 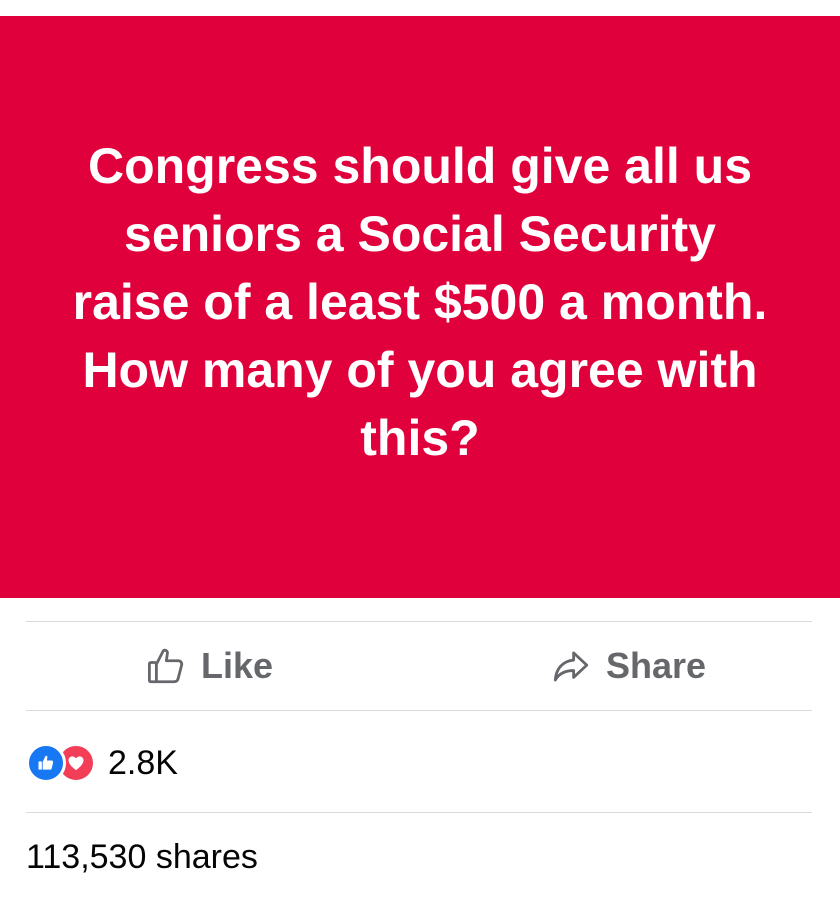 What do you see at coordinates (46, 763) in the screenshot?
I see `like-reaction-icon` at bounding box center [46, 763].